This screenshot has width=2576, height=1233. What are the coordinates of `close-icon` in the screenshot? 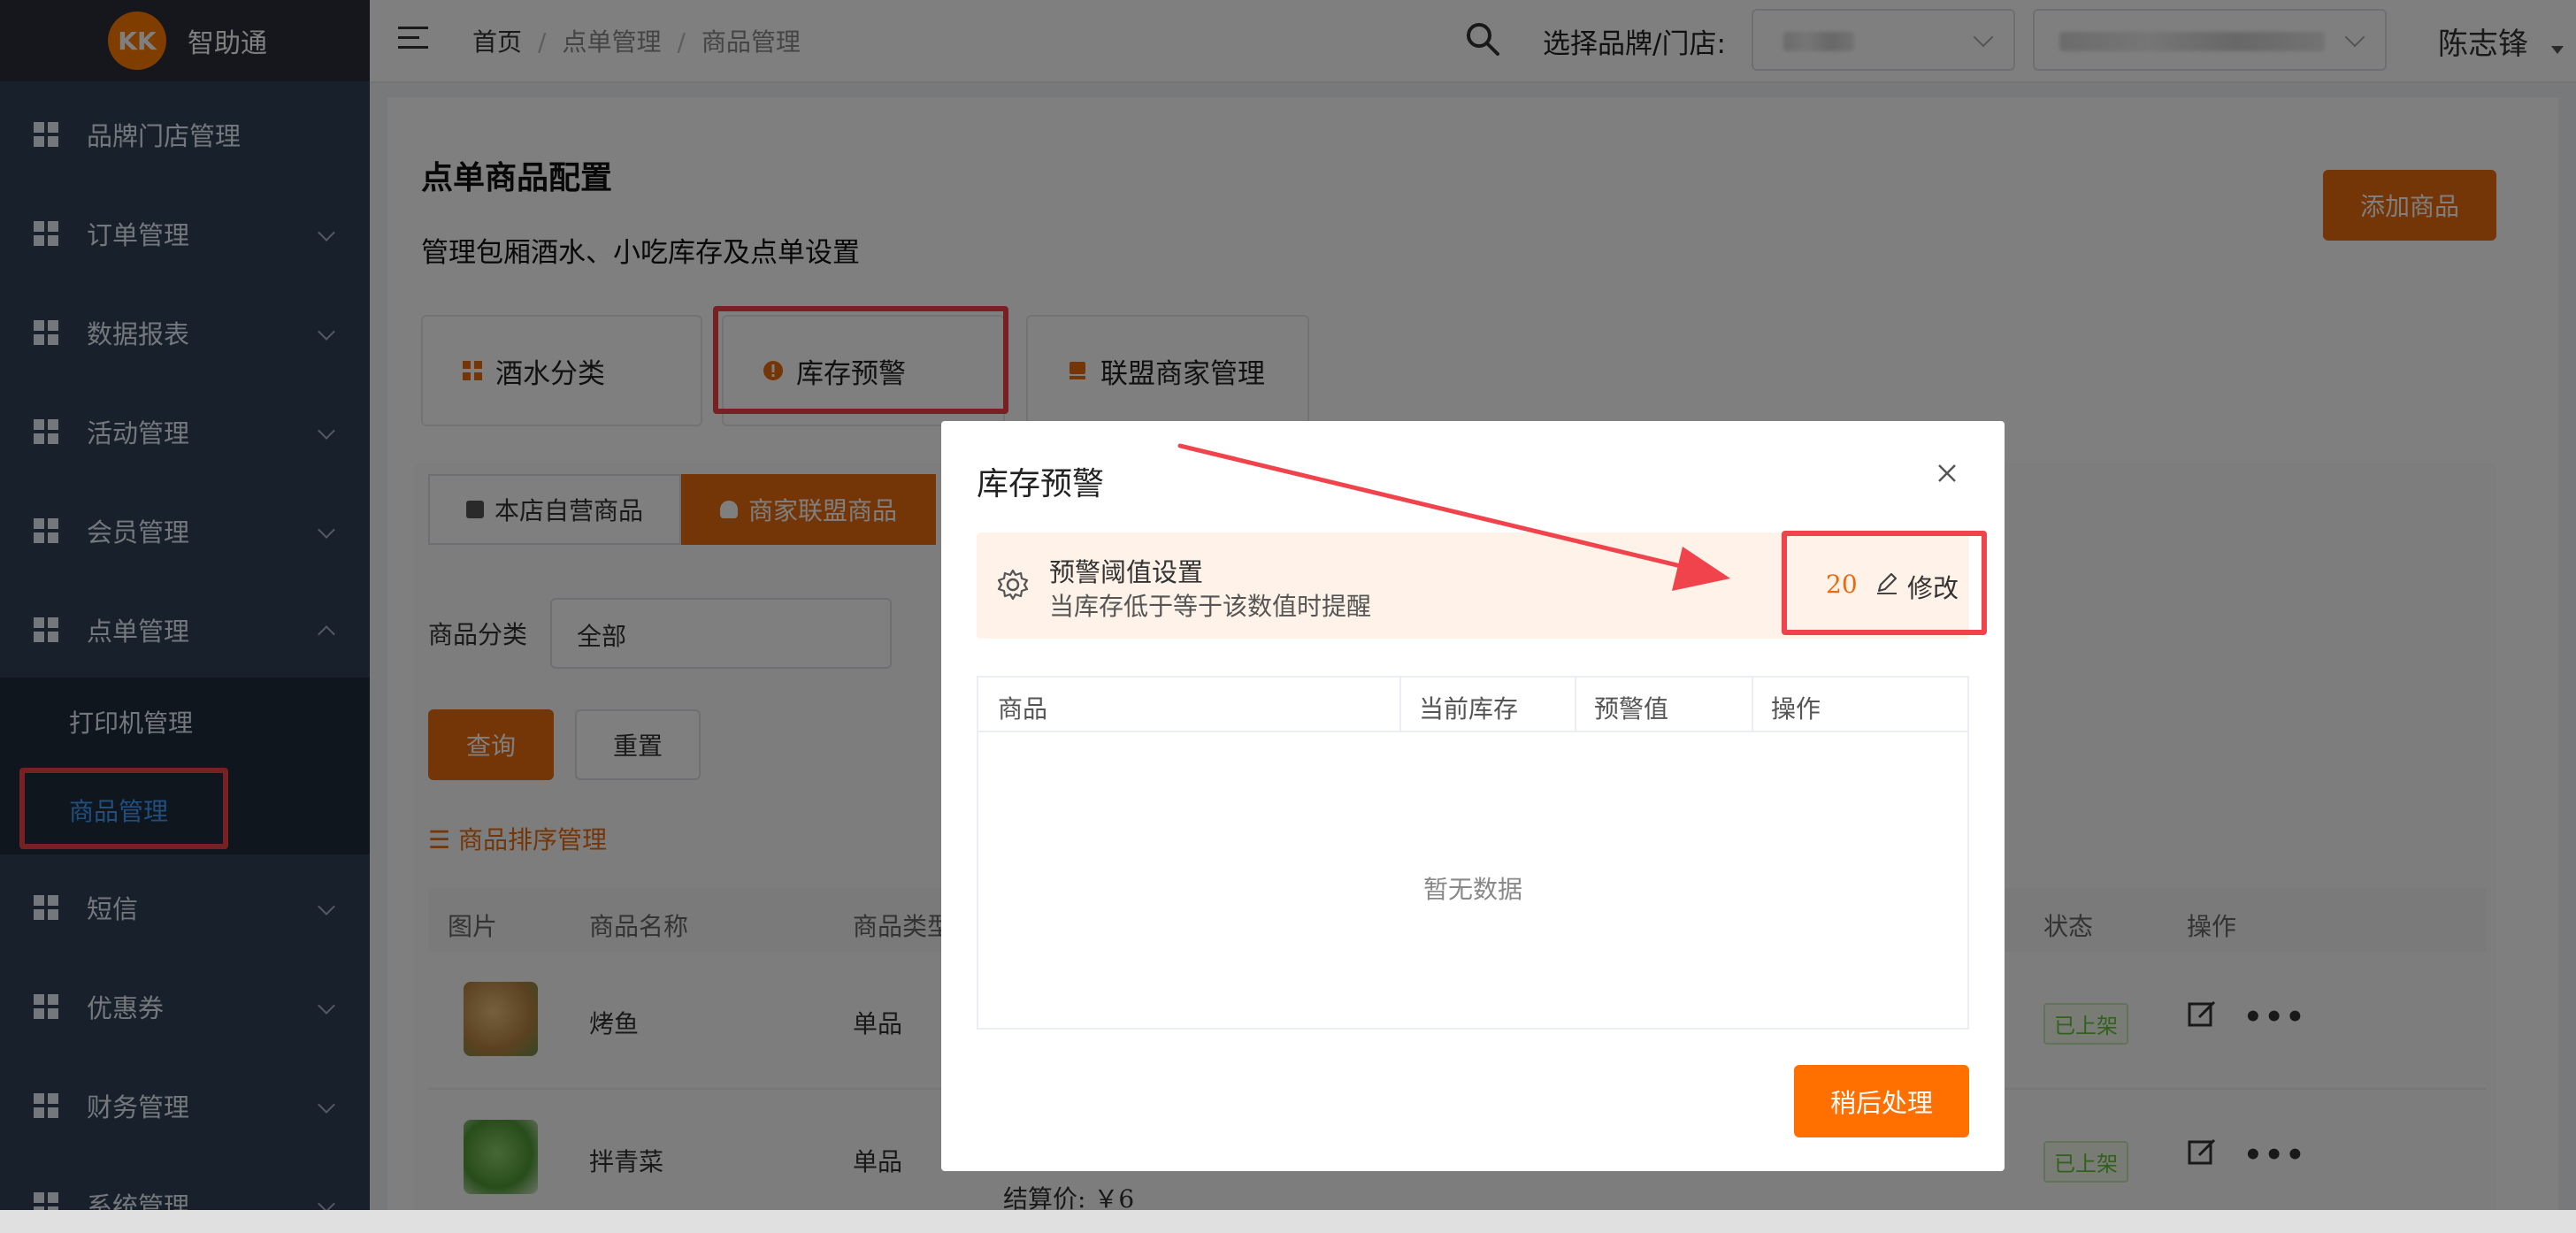 It's located at (1947, 473).